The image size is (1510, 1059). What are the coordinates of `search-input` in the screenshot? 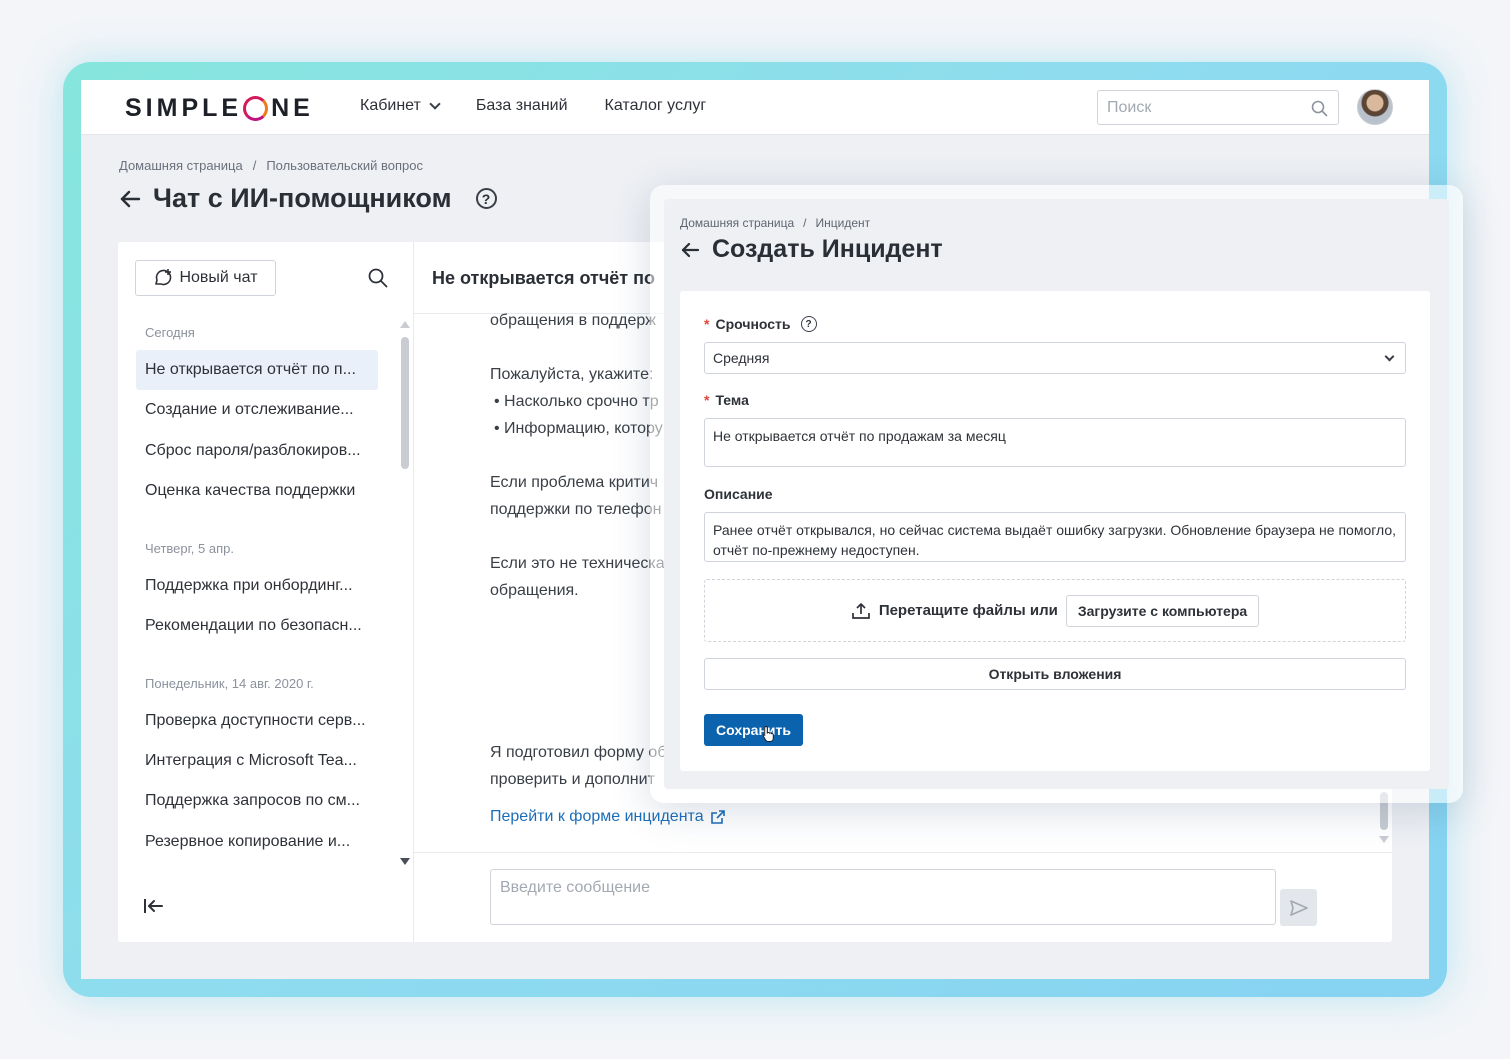 It's located at (1198, 107).